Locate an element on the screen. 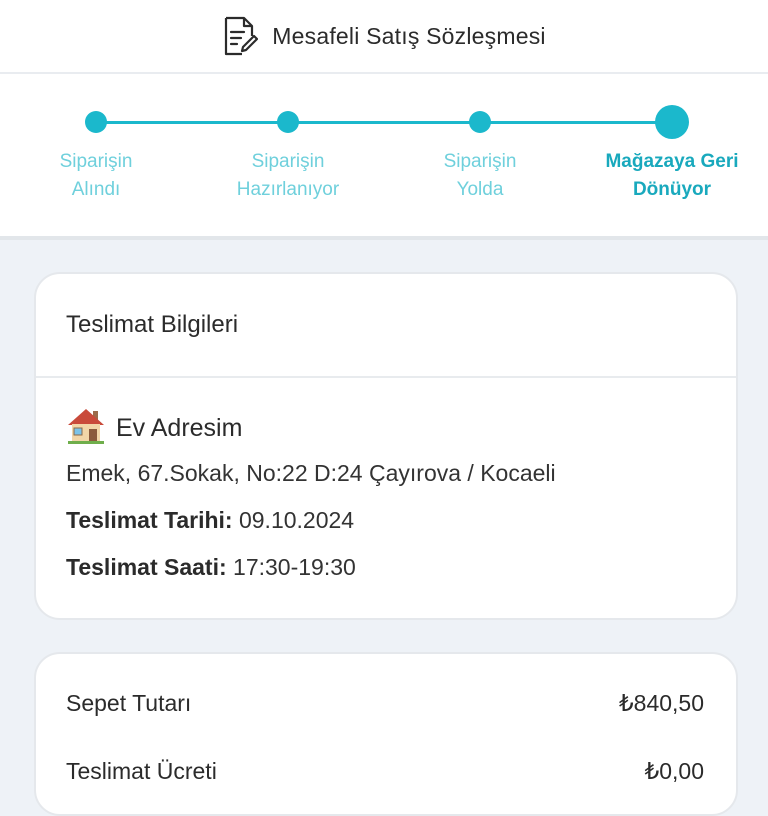  step-label: Mağazaya Geri Dönüyor is located at coordinates (672, 175).